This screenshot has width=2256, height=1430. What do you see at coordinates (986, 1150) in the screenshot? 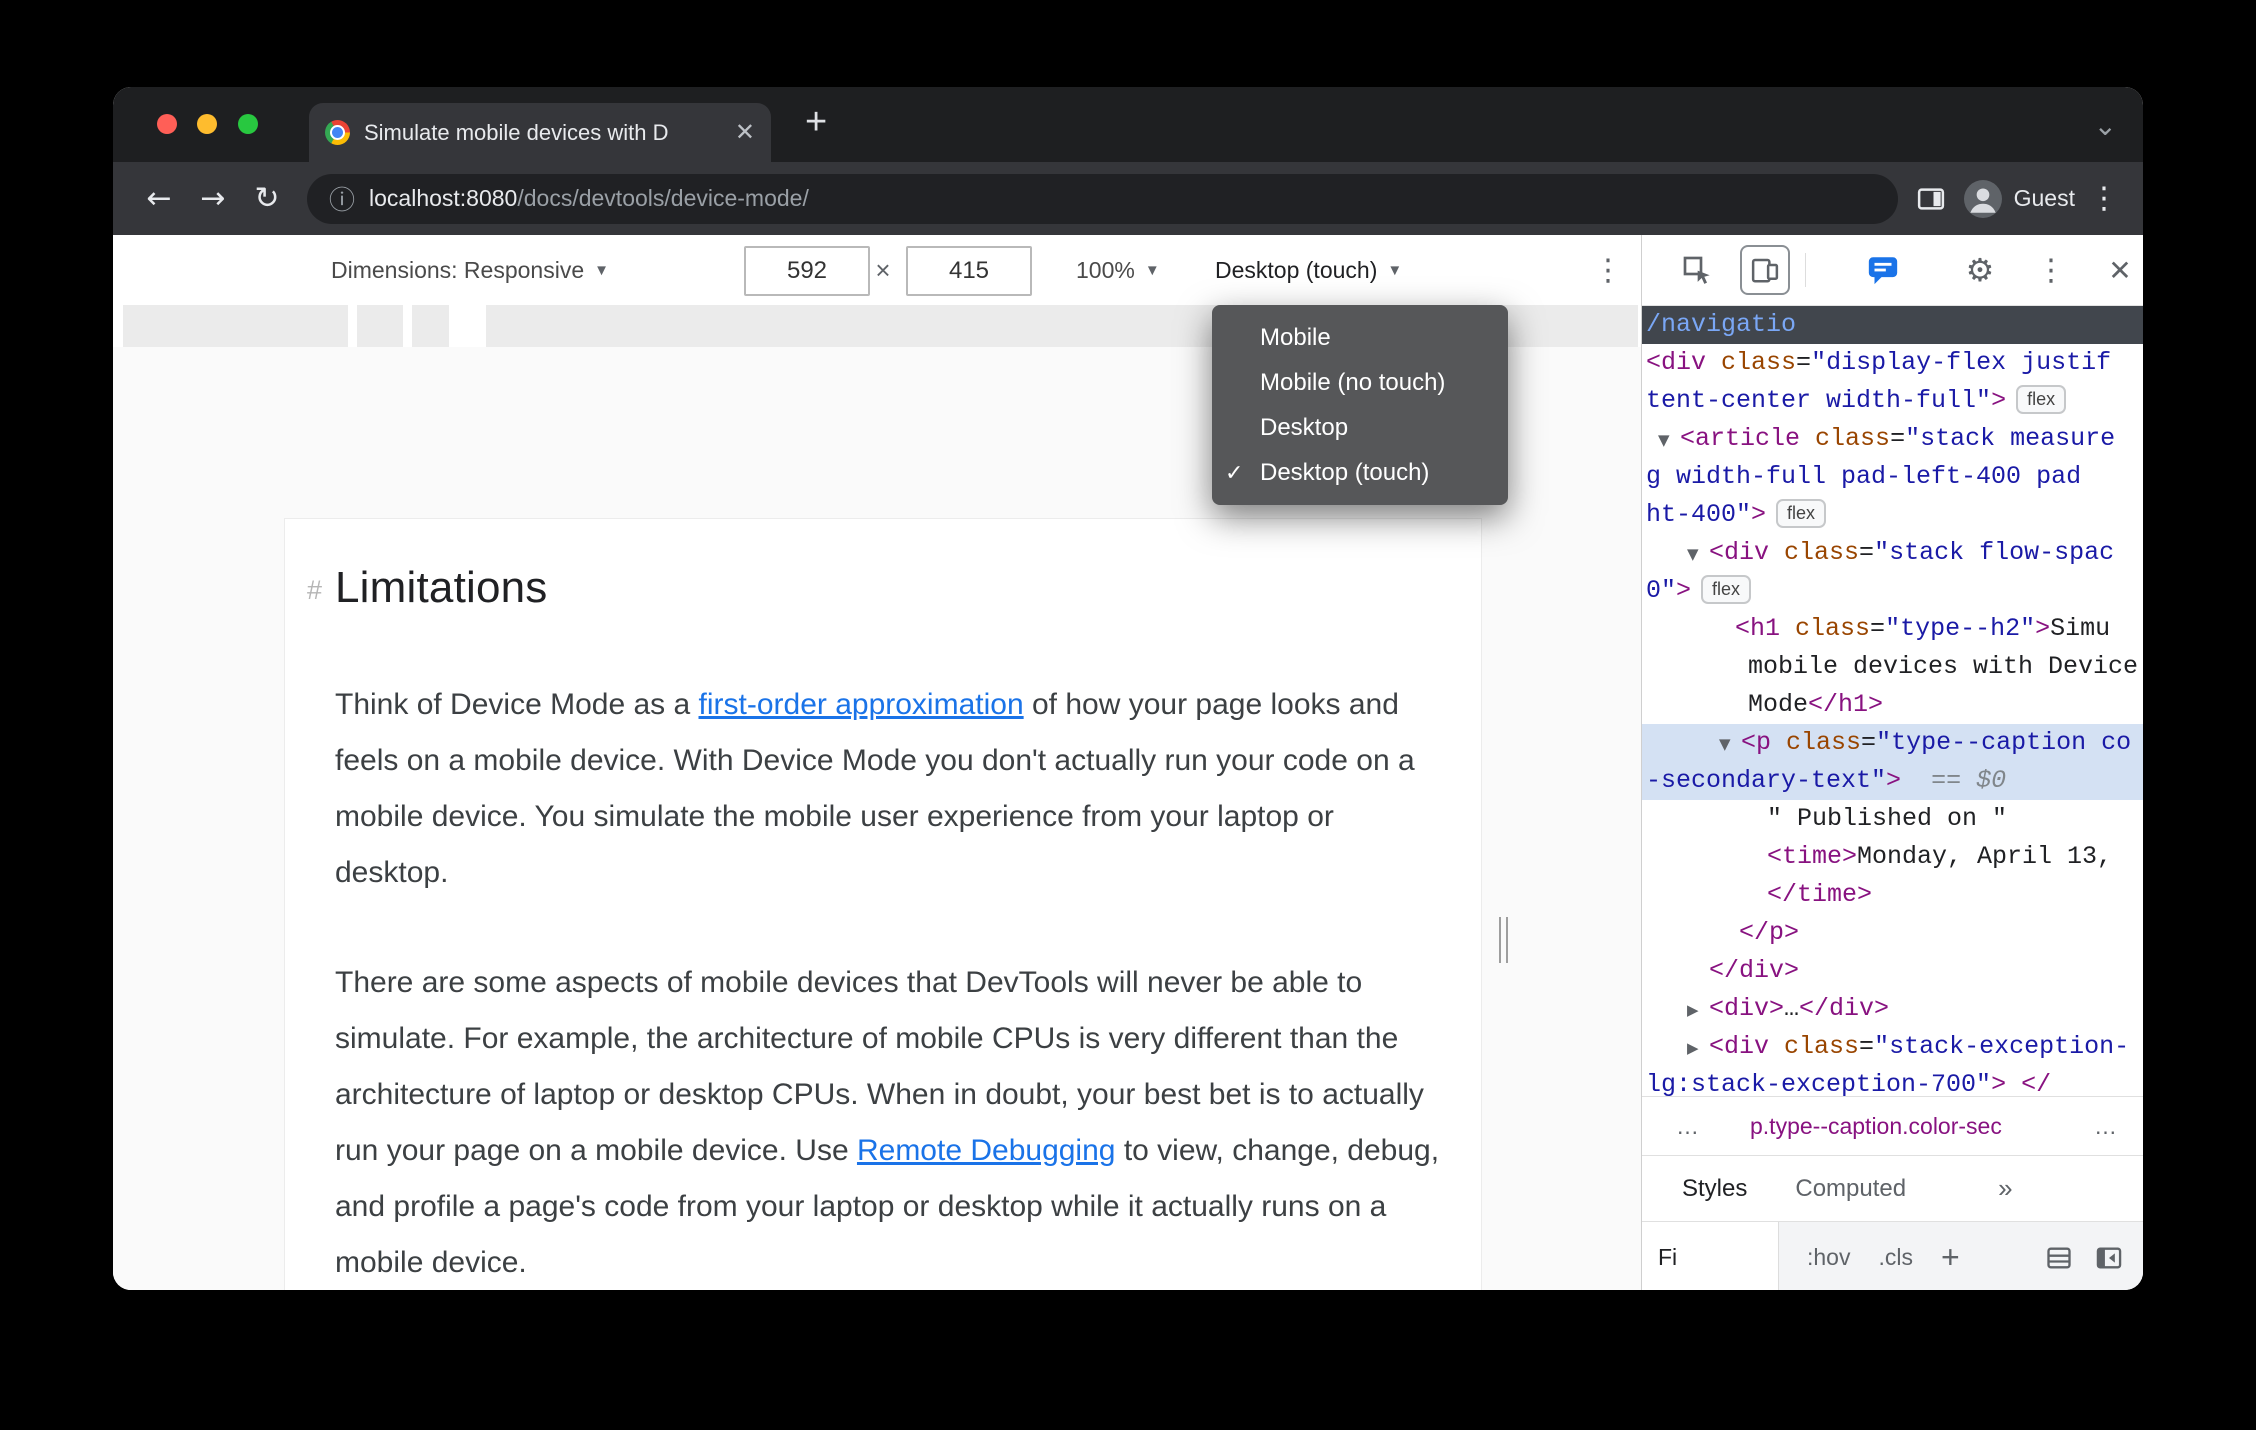
I see `remote-debugging-link: Remote Debugging` at bounding box center [986, 1150].